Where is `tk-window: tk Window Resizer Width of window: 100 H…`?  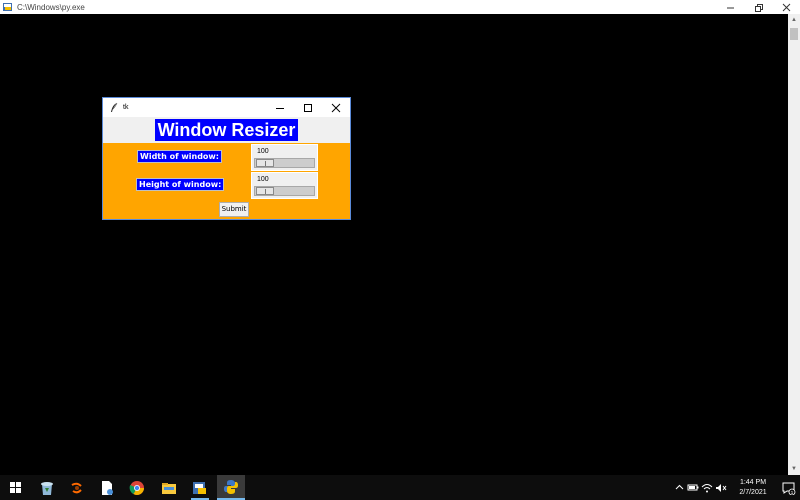
tk-window: tk Window Resizer Width of window: 100 H… is located at coordinates (226, 158).